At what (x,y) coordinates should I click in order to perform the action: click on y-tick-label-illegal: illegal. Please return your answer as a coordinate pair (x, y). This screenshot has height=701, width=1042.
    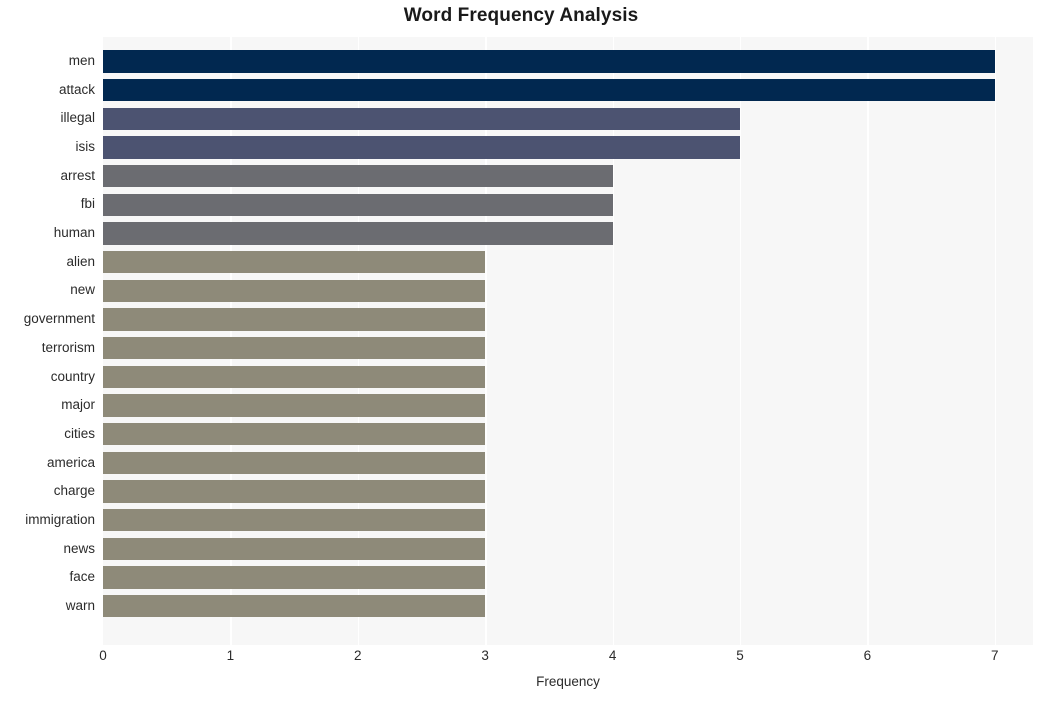
    Looking at the image, I should click on (77, 118).